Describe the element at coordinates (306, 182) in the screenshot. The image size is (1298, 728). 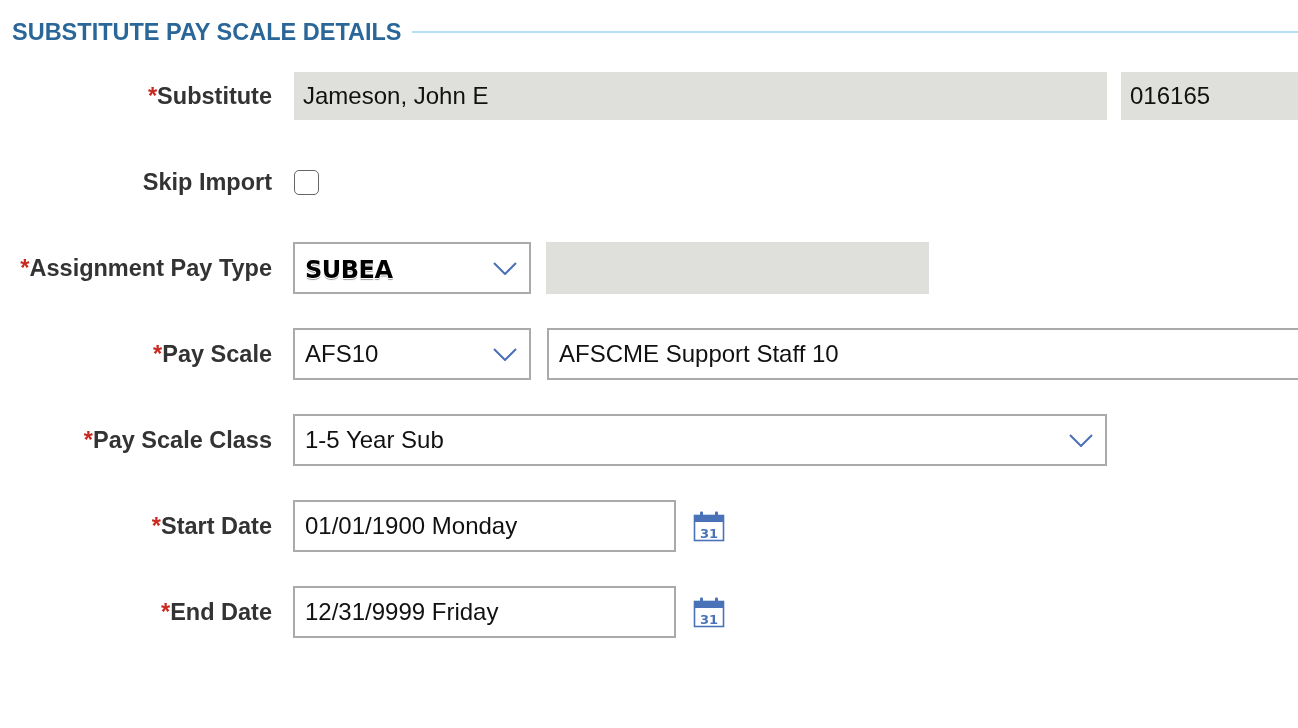
I see `checkbox` at that location.